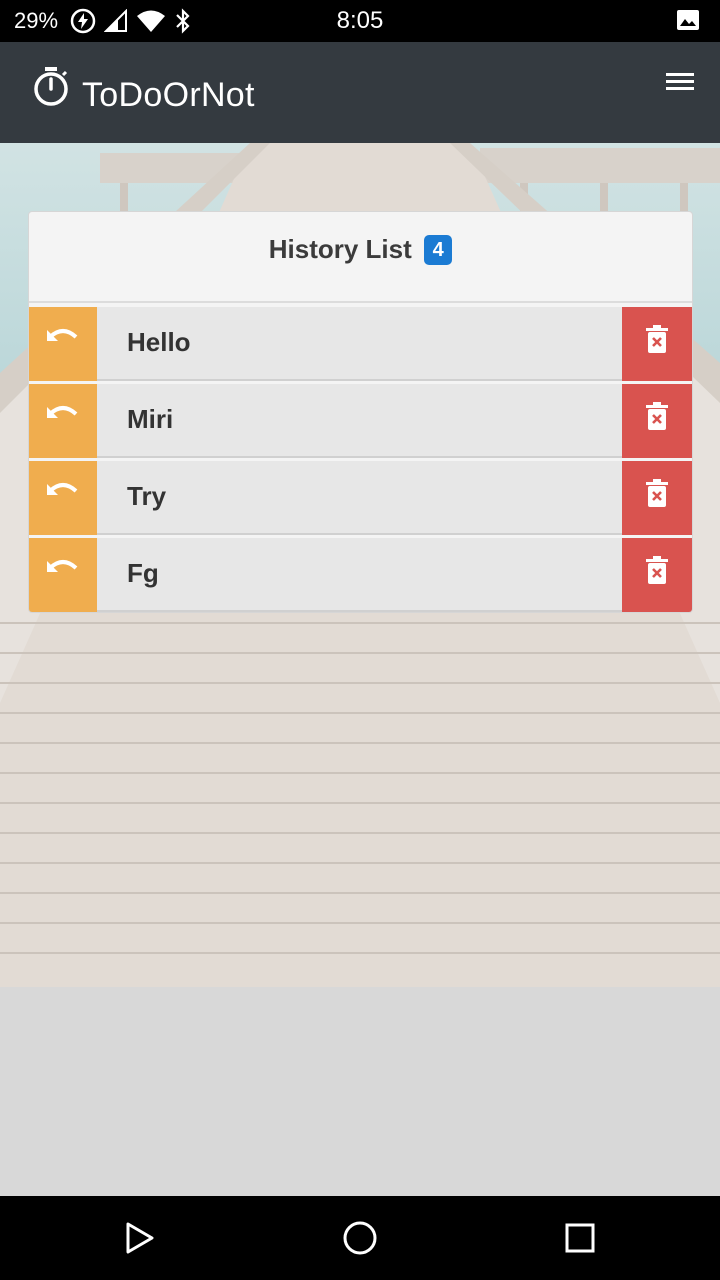 The height and width of the screenshot is (1280, 720). Describe the element at coordinates (680, 88) in the screenshot. I see `hamburger-menu-icon` at that location.